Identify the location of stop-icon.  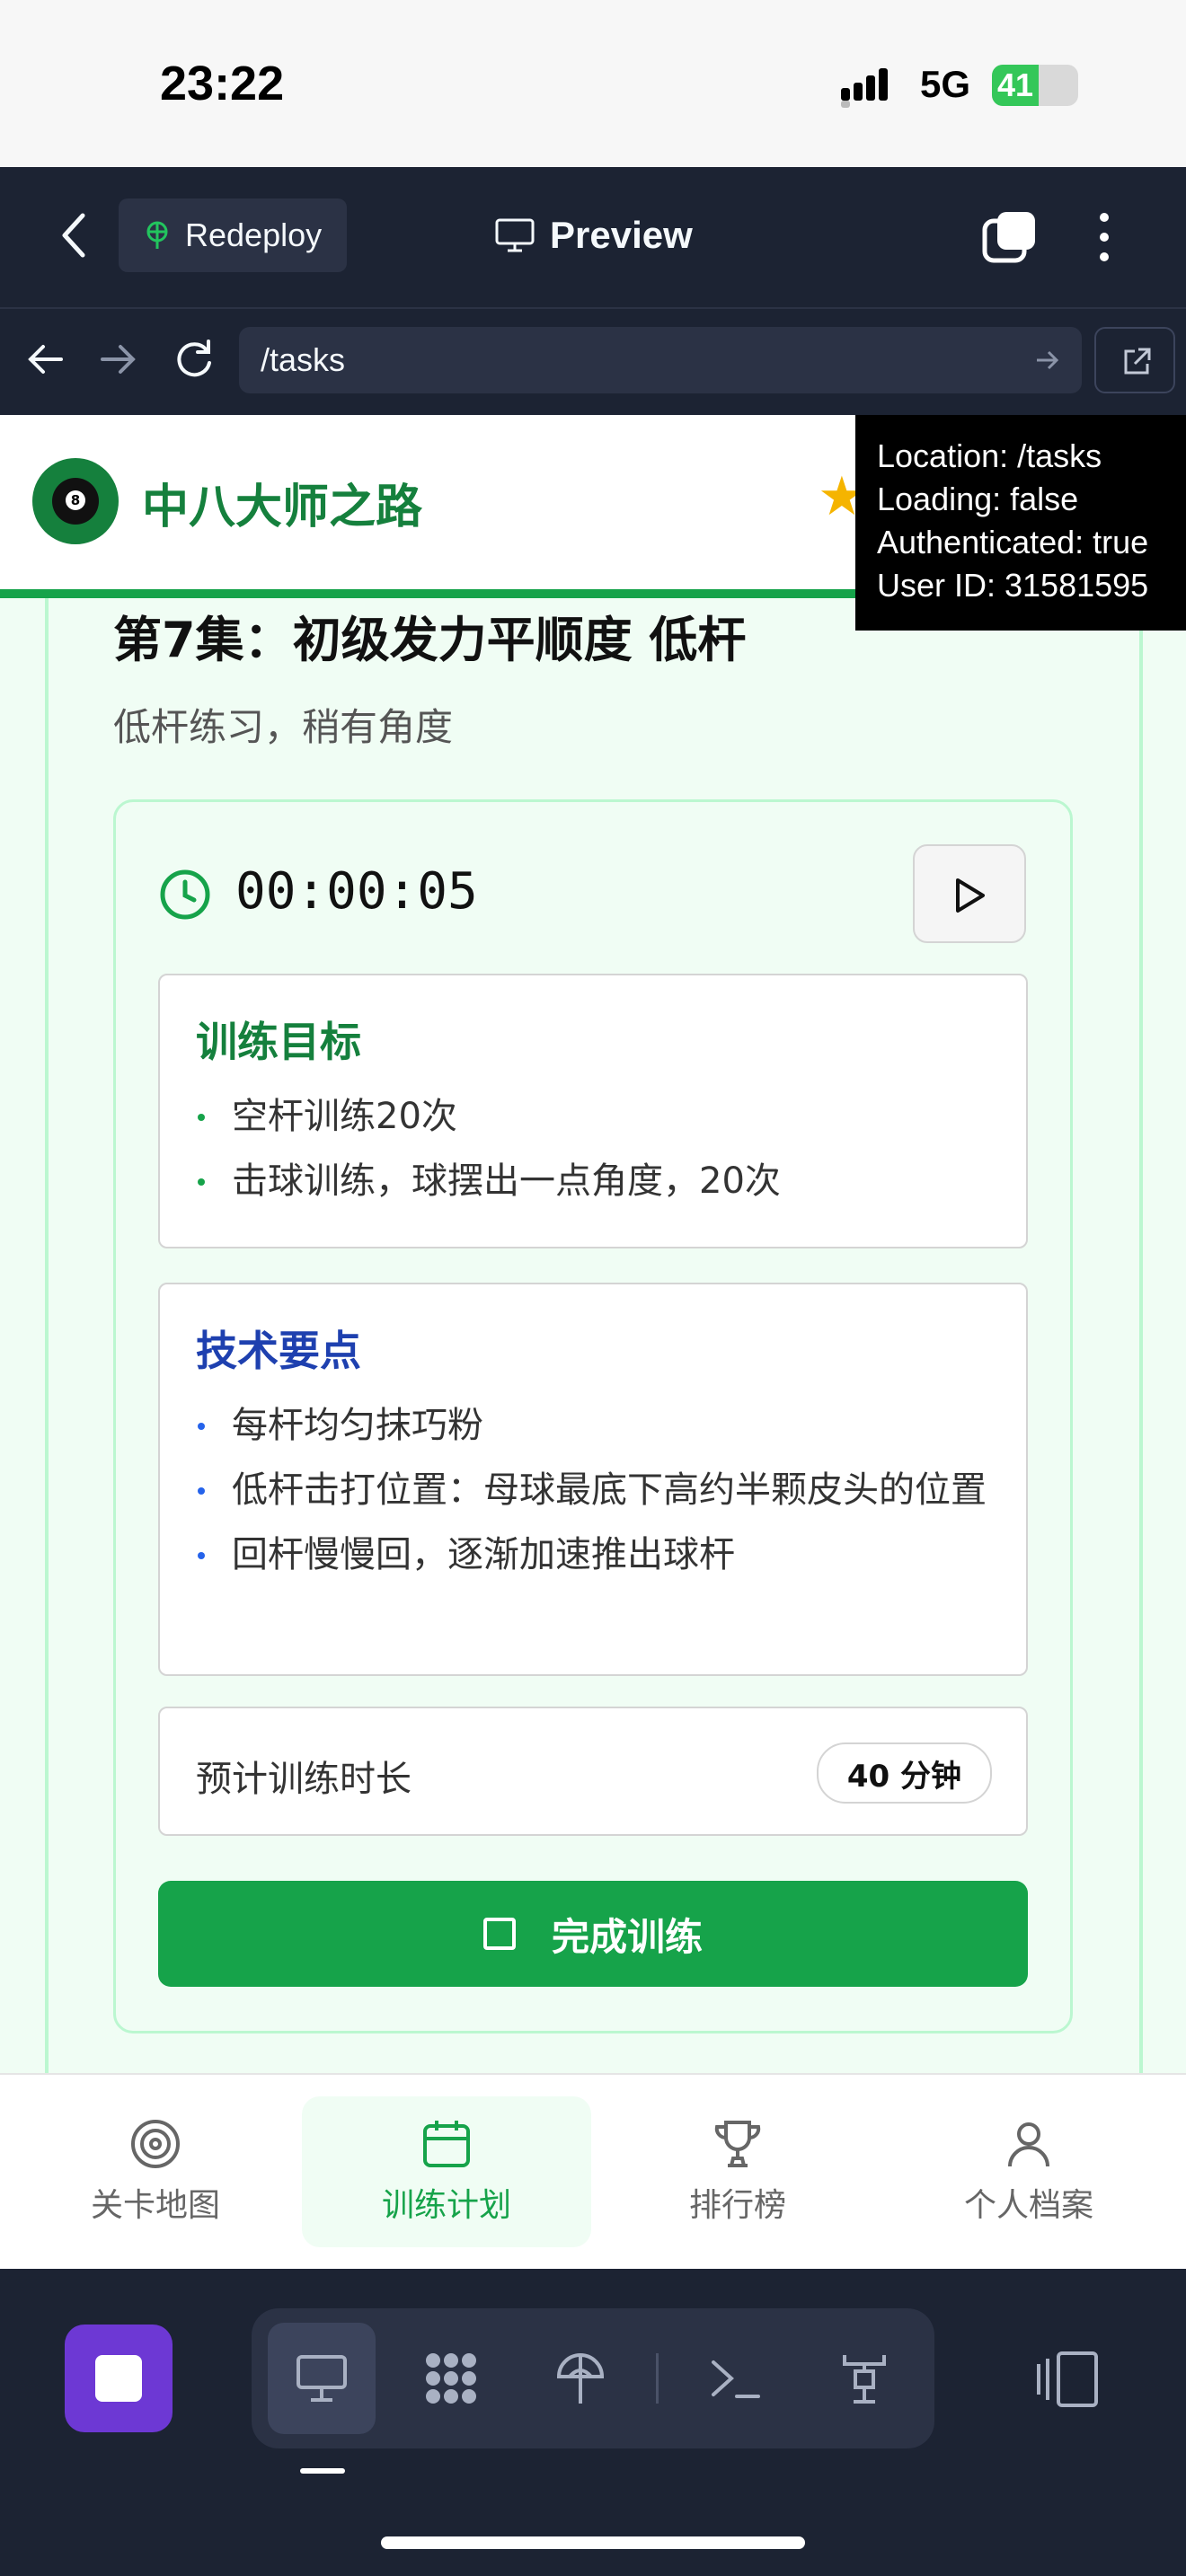
(118, 2378).